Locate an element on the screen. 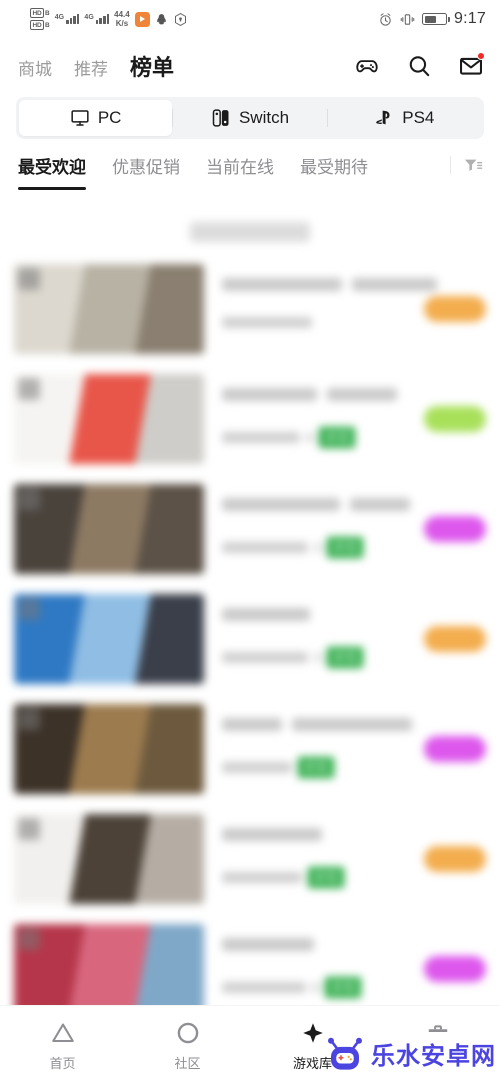  bottom-nav-item-home: 首页 is located at coordinates (62, 1046).